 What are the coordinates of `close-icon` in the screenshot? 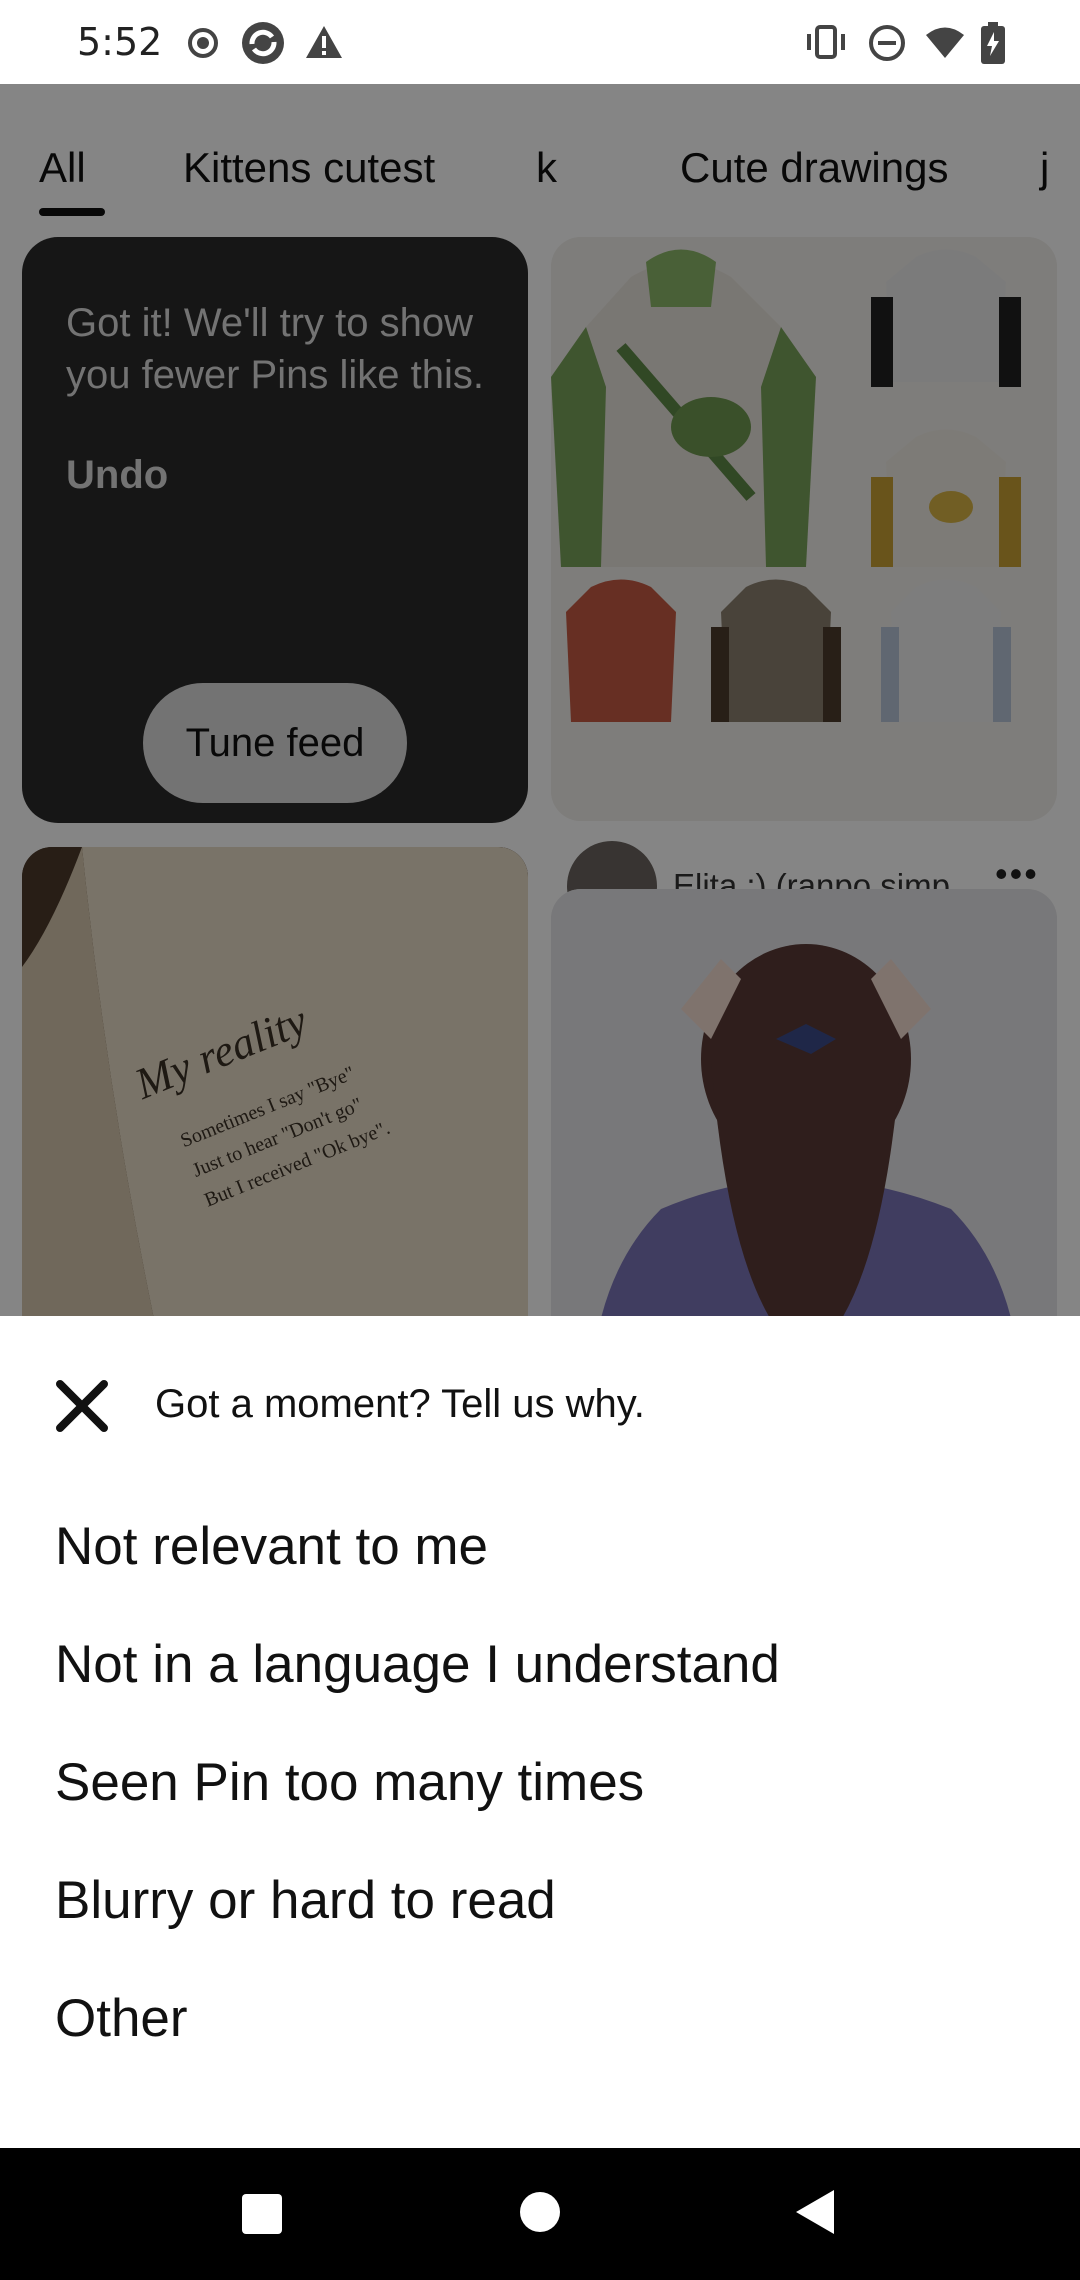 It's located at (82, 1406).